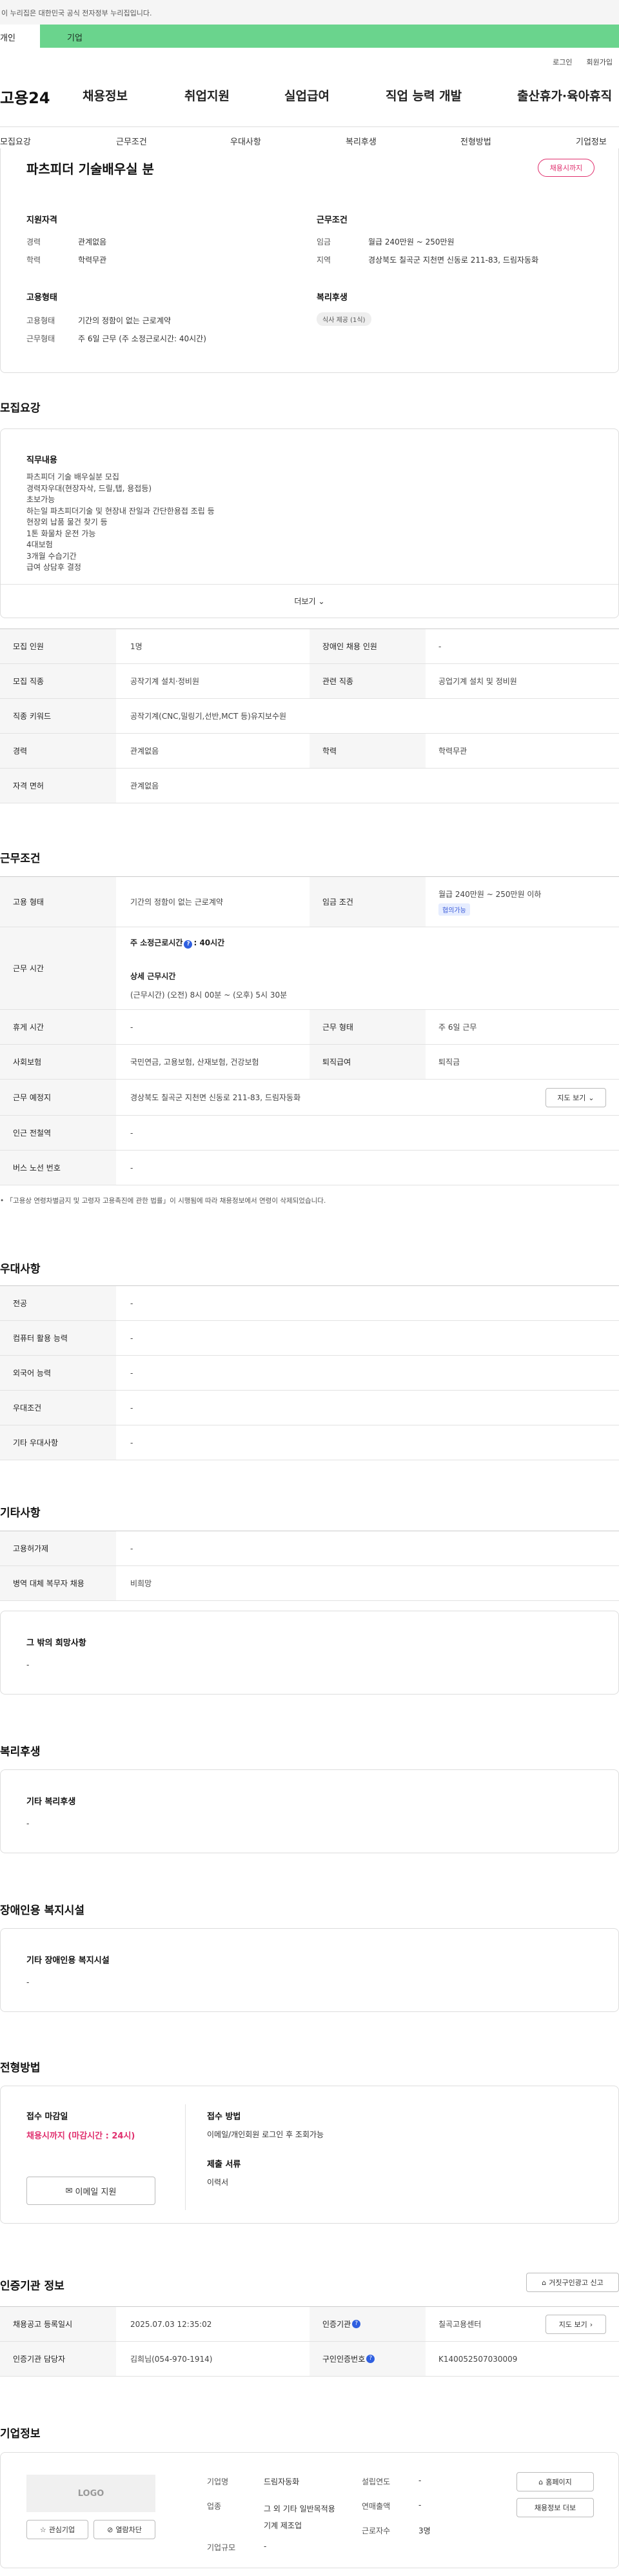  What do you see at coordinates (368, 1027) in the screenshot?
I see `table-header: 근무 형태` at bounding box center [368, 1027].